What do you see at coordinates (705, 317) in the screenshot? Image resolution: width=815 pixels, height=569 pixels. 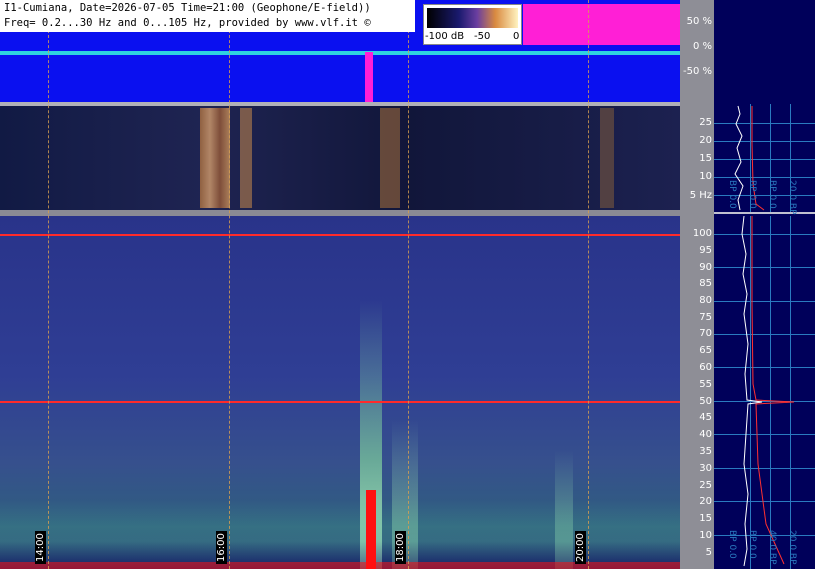 I see `high-freq-tick: 75` at bounding box center [705, 317].